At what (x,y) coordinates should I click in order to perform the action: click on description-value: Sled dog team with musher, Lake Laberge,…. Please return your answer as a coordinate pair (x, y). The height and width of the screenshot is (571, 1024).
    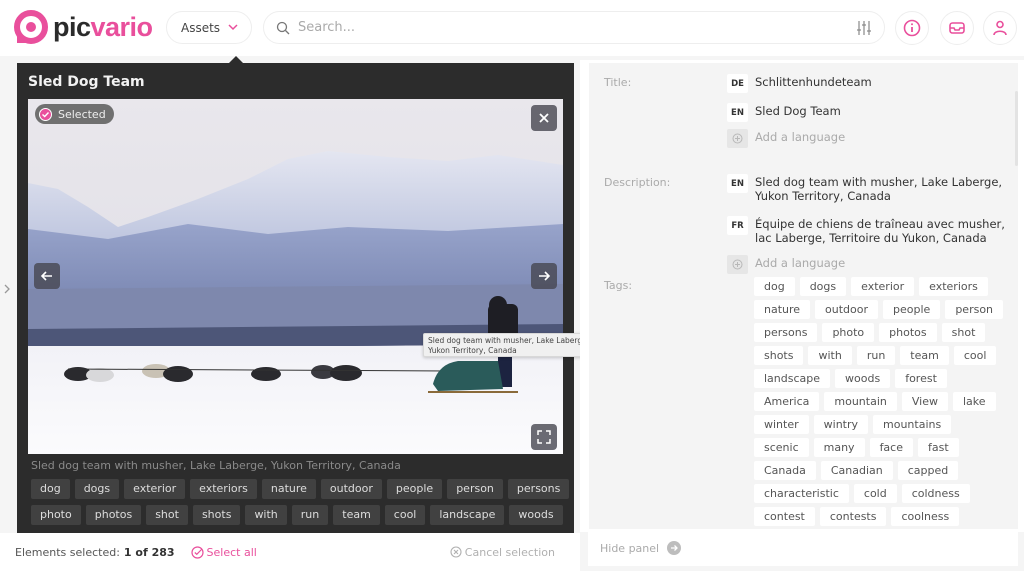
    Looking at the image, I should click on (878, 189).